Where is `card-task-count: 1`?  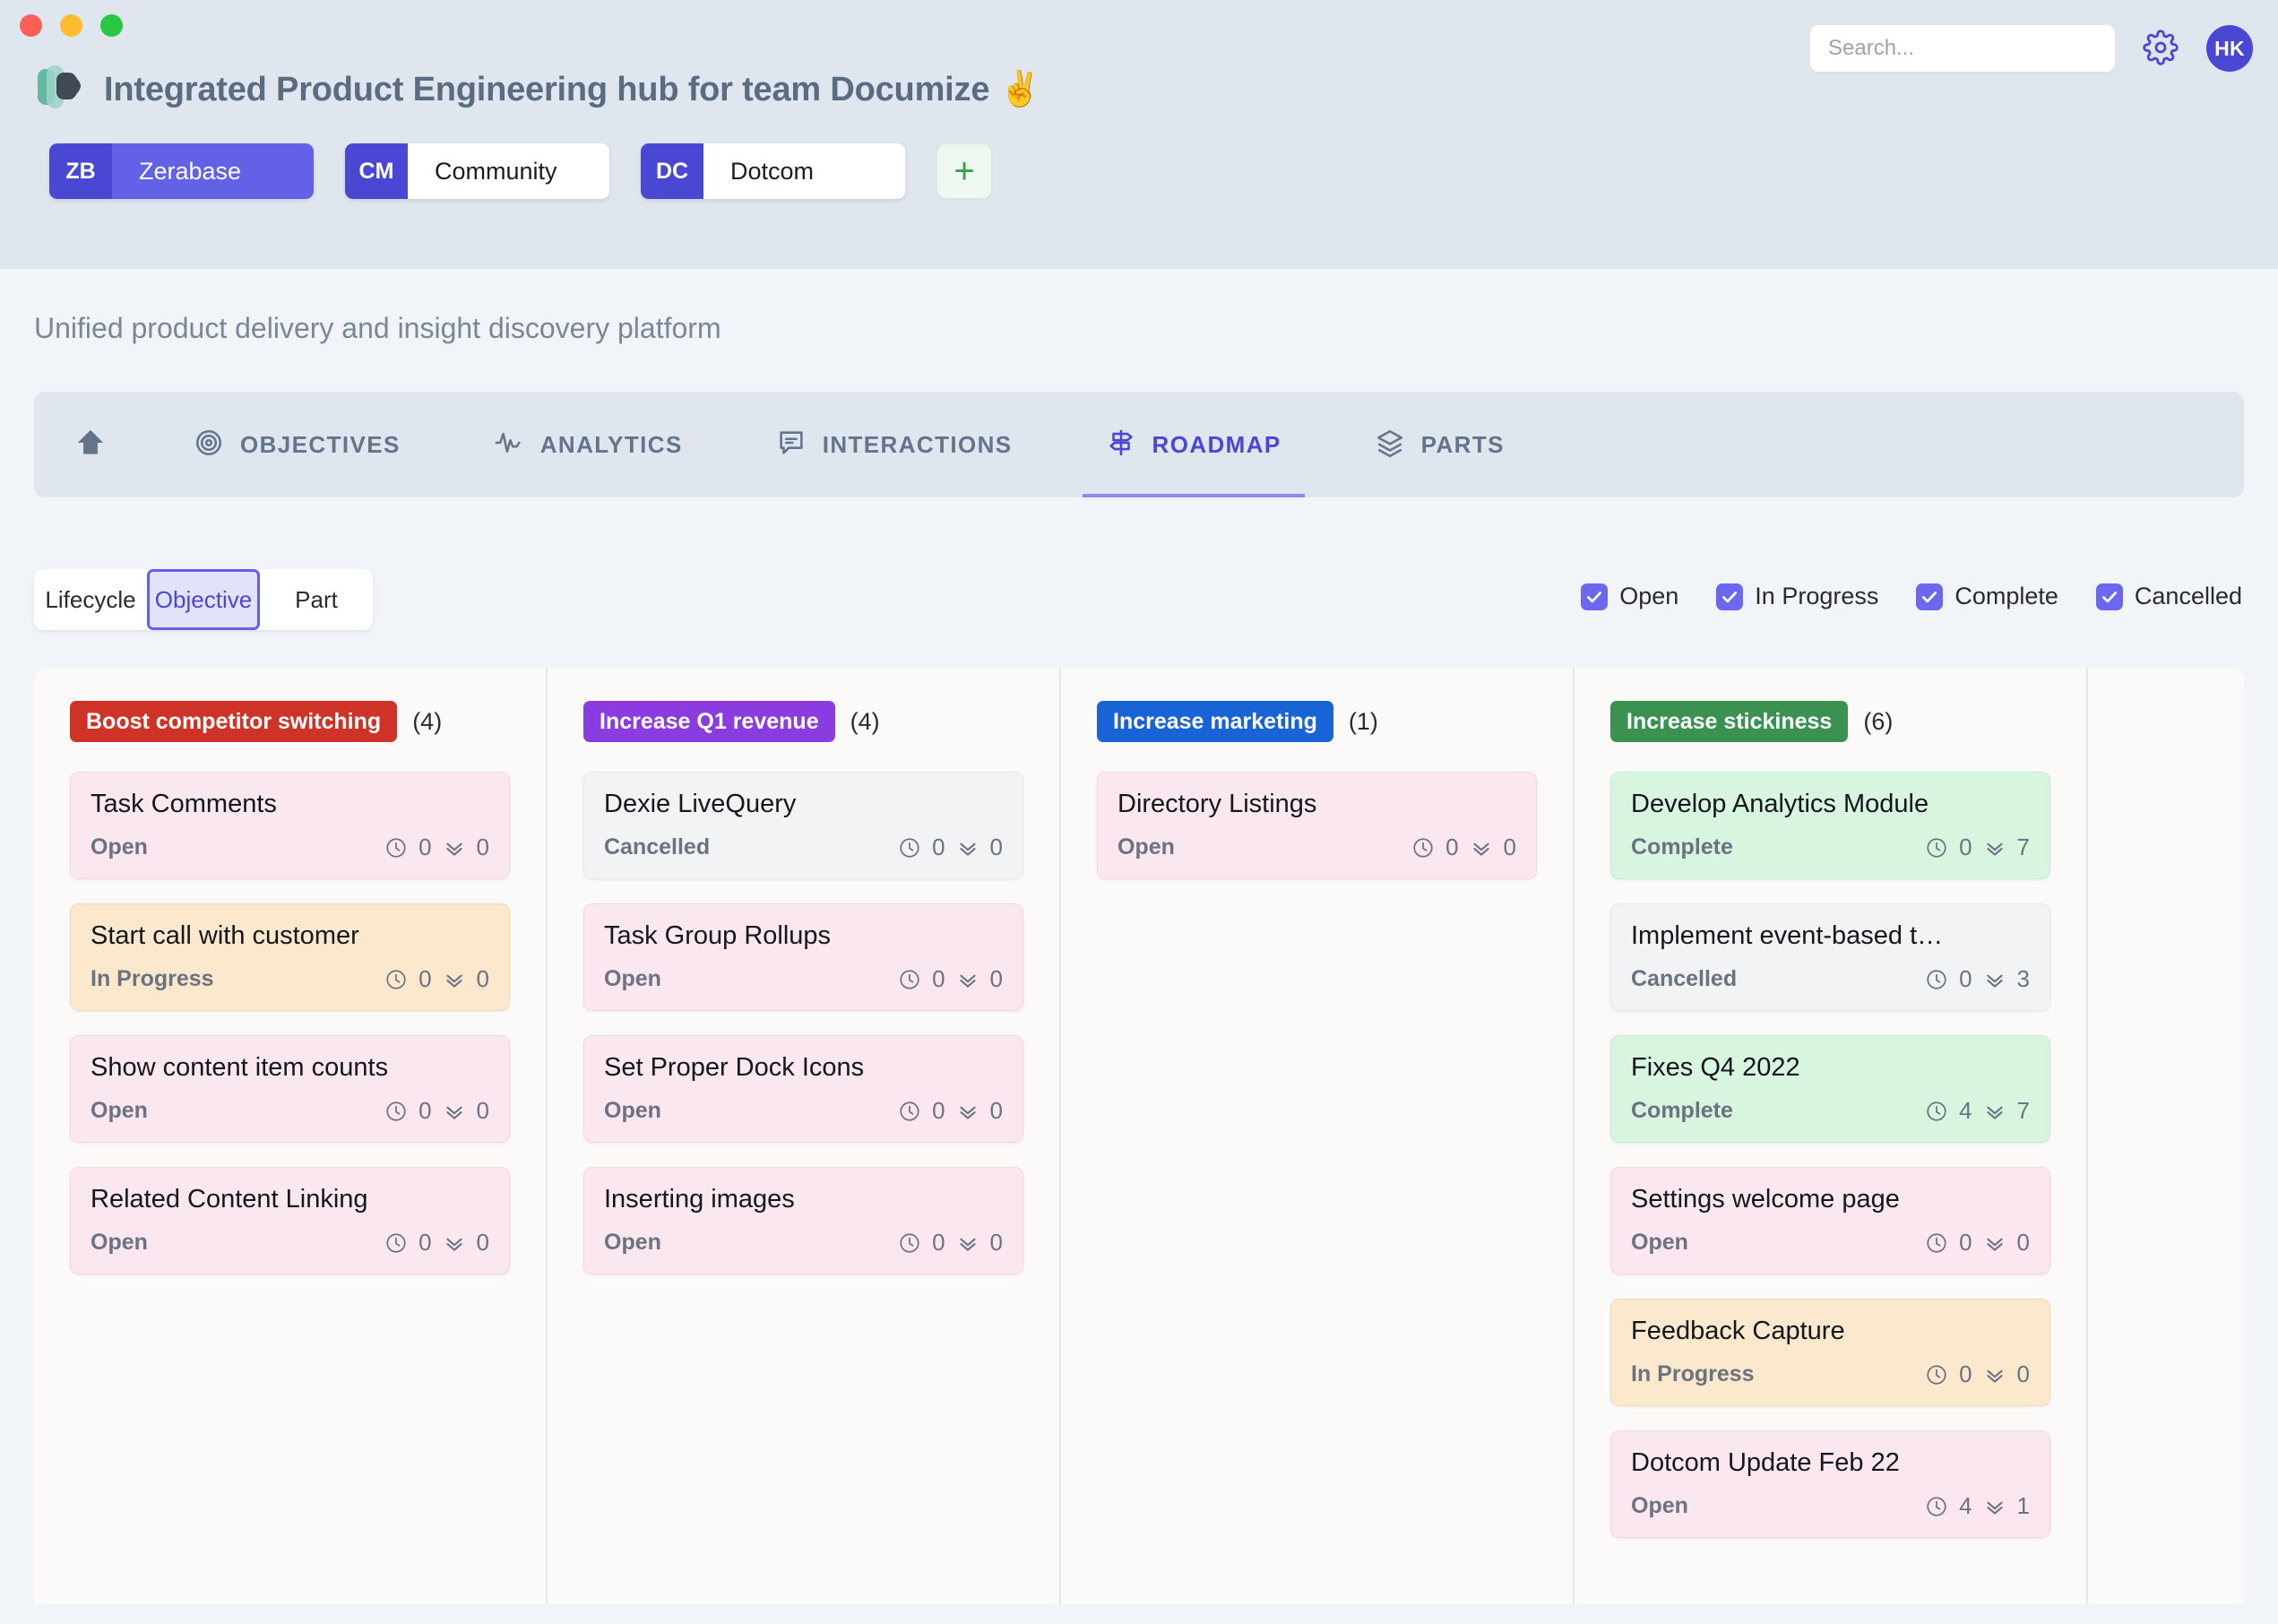 card-task-count: 1 is located at coordinates (2023, 1505).